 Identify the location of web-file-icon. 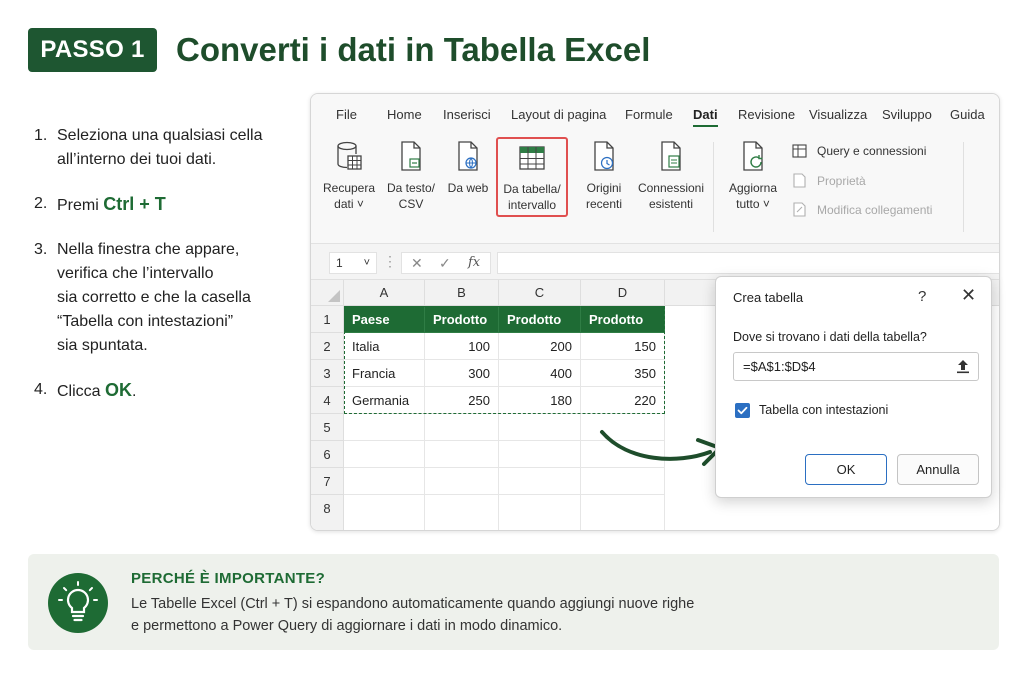
(468, 156).